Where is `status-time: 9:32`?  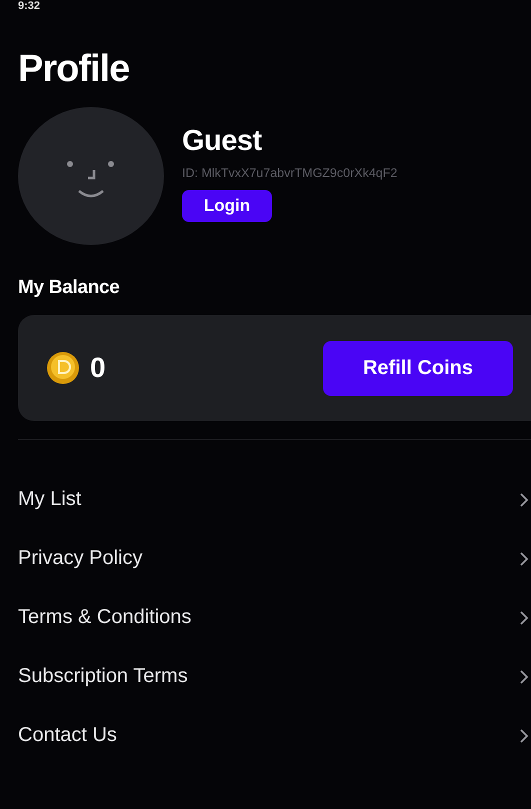 status-time: 9:32 is located at coordinates (29, 6).